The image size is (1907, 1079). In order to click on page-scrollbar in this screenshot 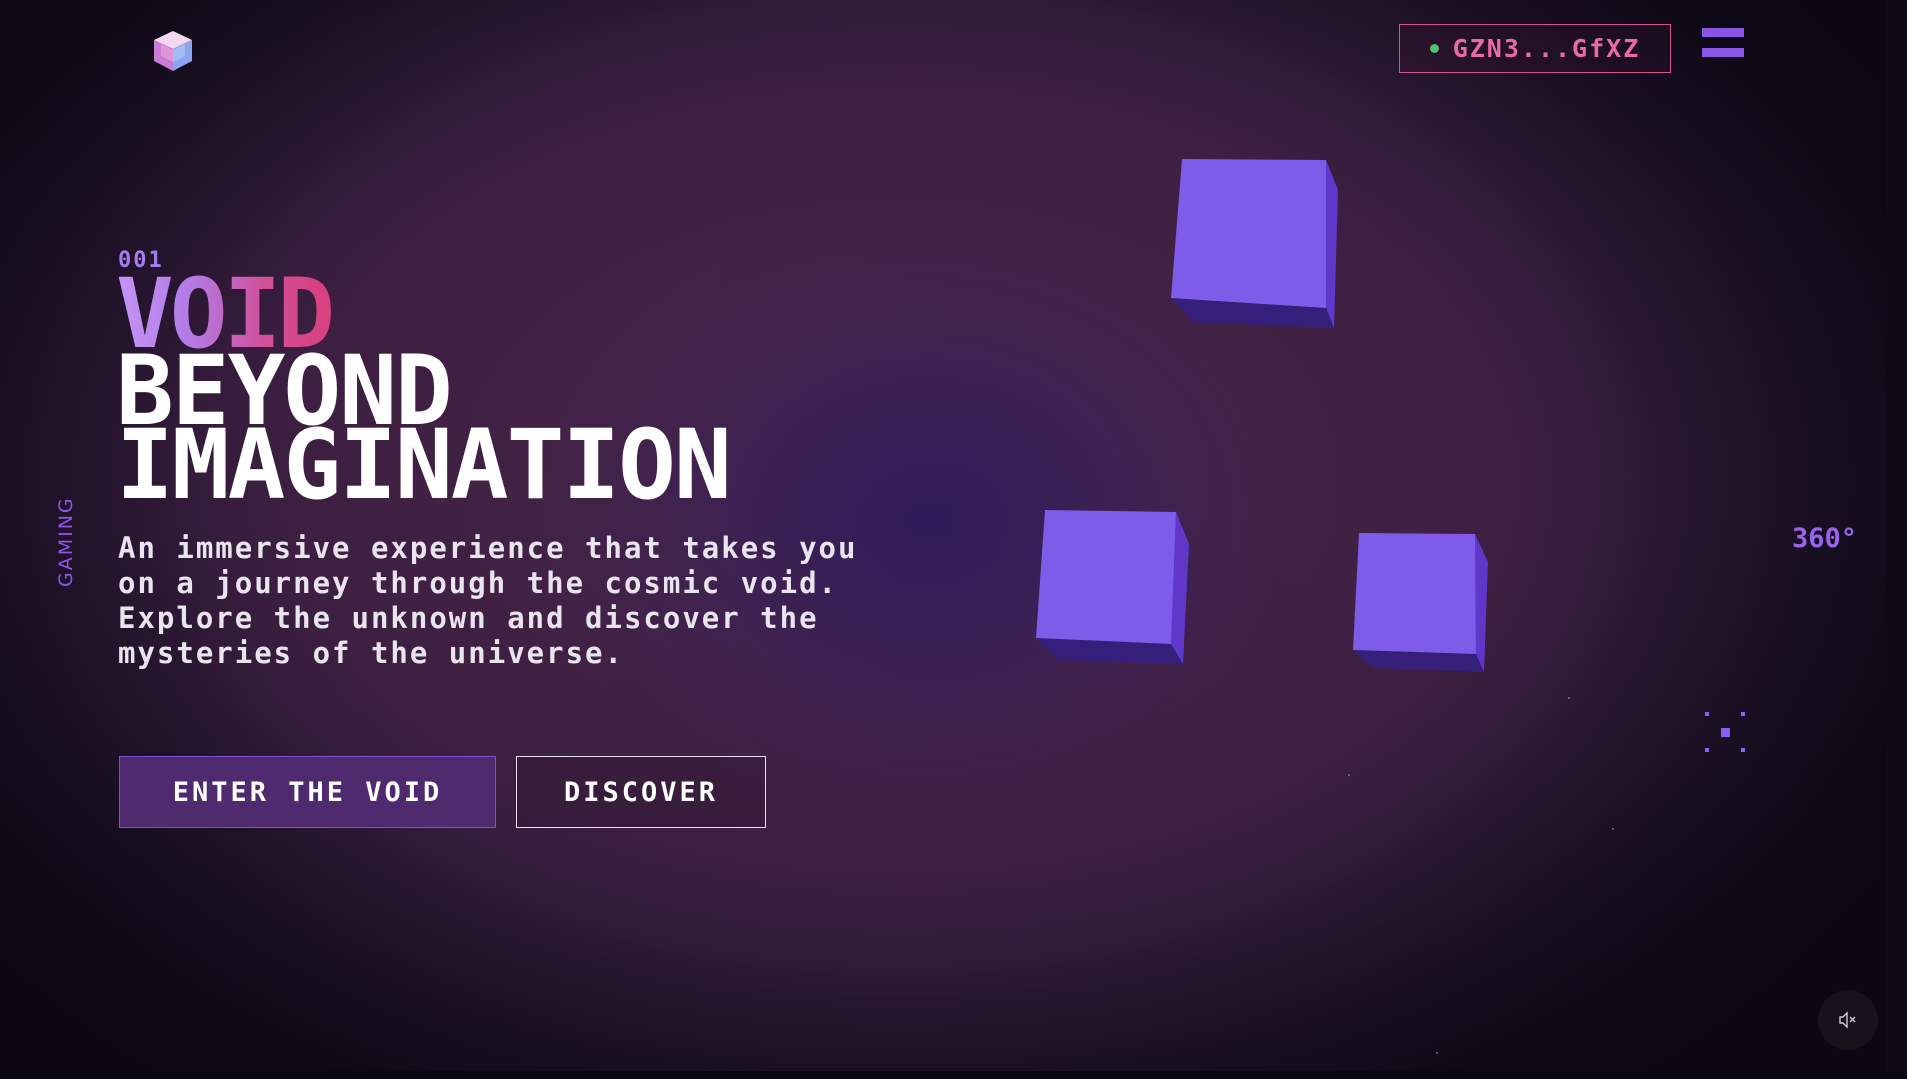, I will do `click(1896, 539)`.